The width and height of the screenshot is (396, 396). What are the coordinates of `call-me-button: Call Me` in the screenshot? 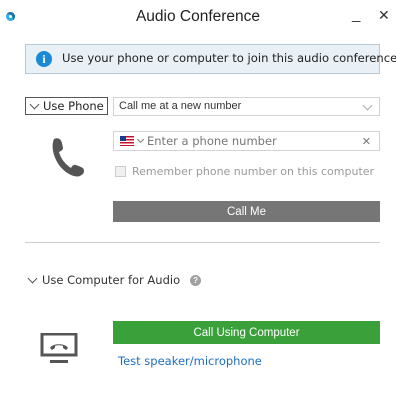 It's located at (246, 211).